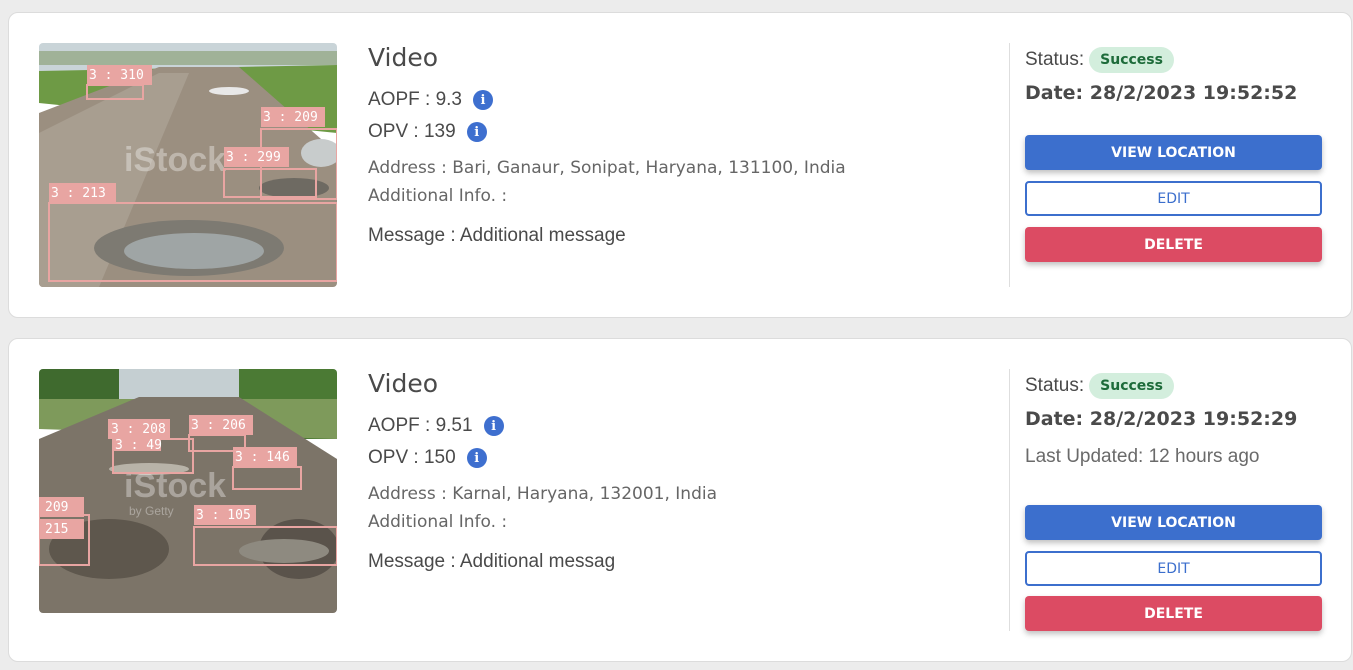 The width and height of the screenshot is (1353, 670). I want to click on last-updated-text: Last Updated: 12 hours ago, so click(1142, 456).